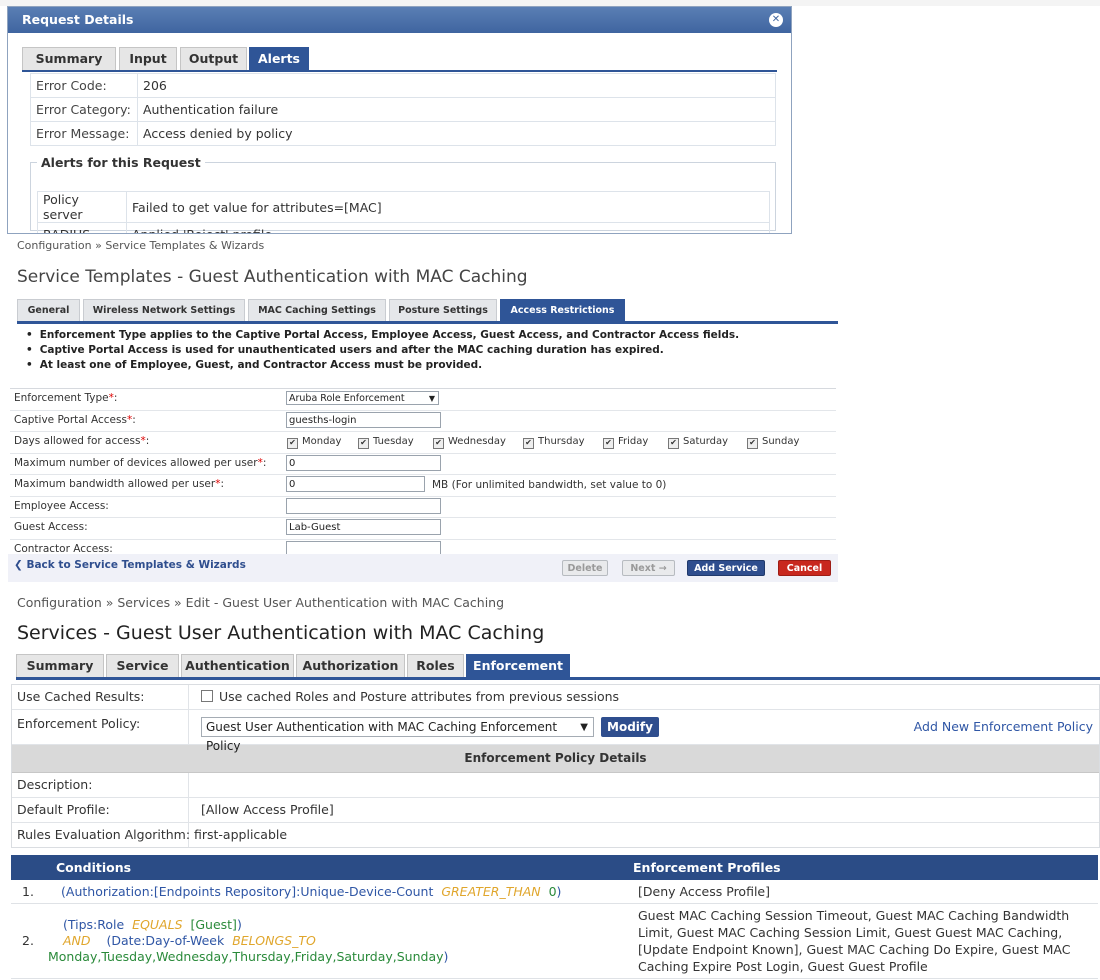  What do you see at coordinates (363, 505) in the screenshot?
I see `employee-access-input` at bounding box center [363, 505].